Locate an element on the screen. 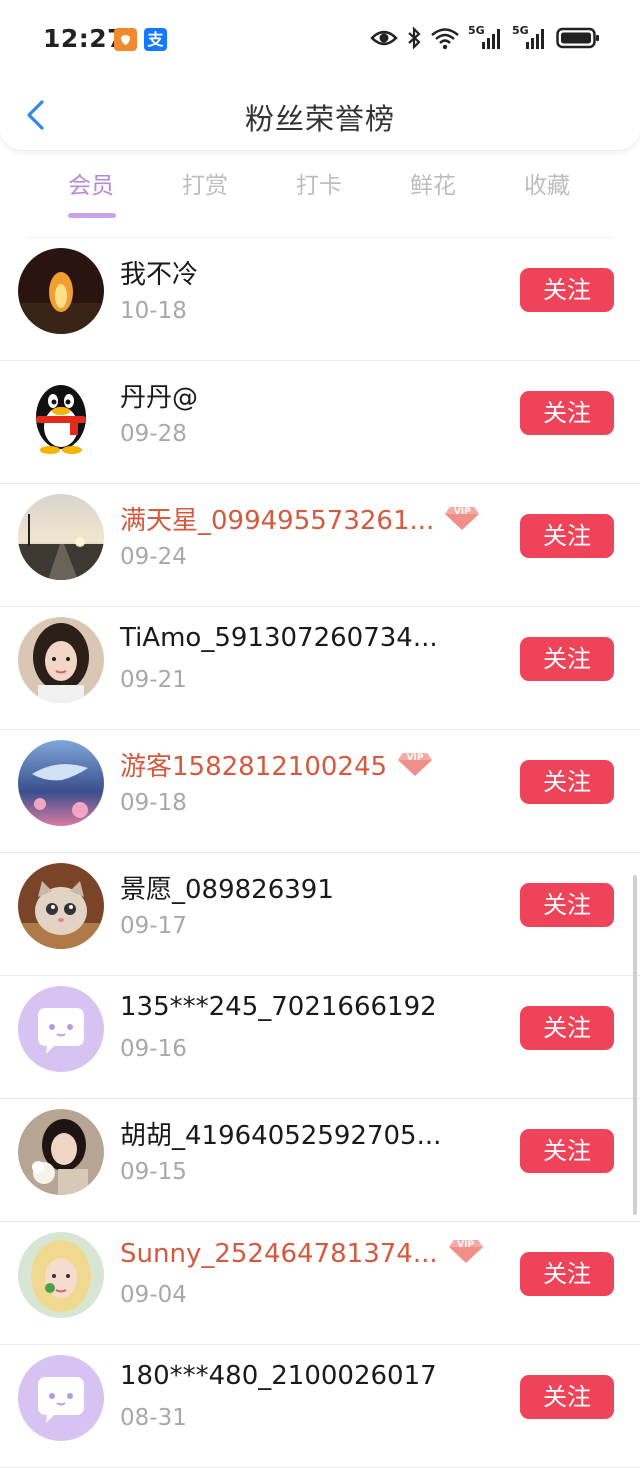 This screenshot has height=1468, width=640. tab-checkin: 打卡 is located at coordinates (319, 190).